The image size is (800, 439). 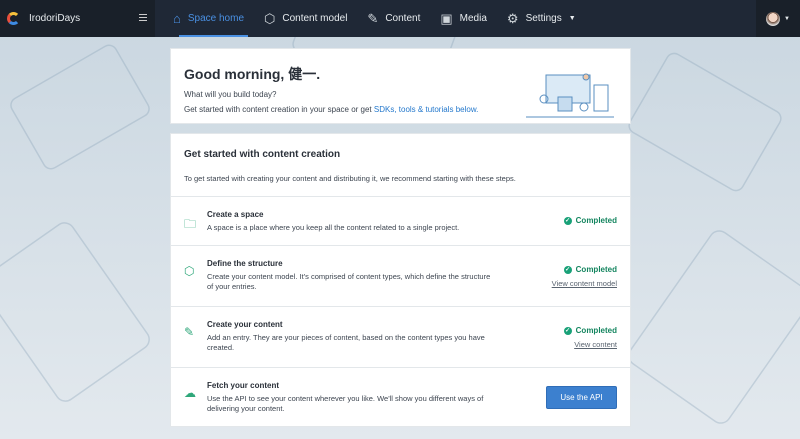 I want to click on menu-icon, so click(x=143, y=17).